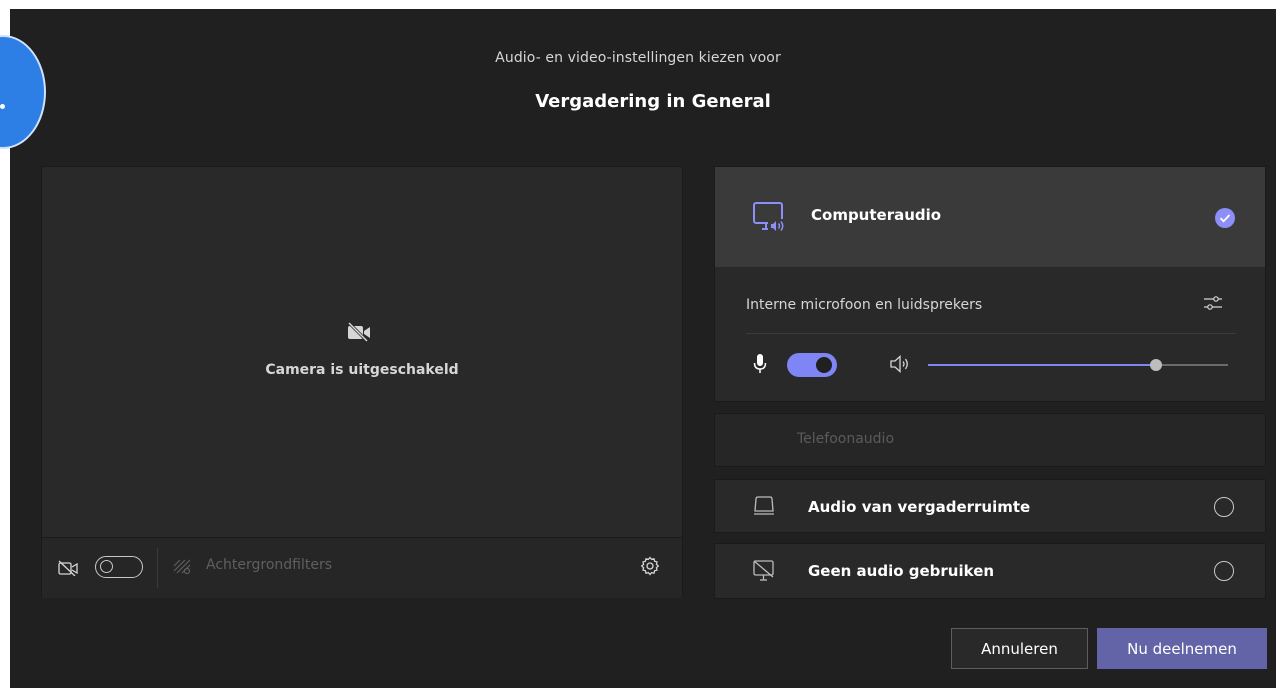 The image size is (1276, 688). Describe the element at coordinates (990, 217) in the screenshot. I see `computer-audio-option: Computeraudio` at that location.